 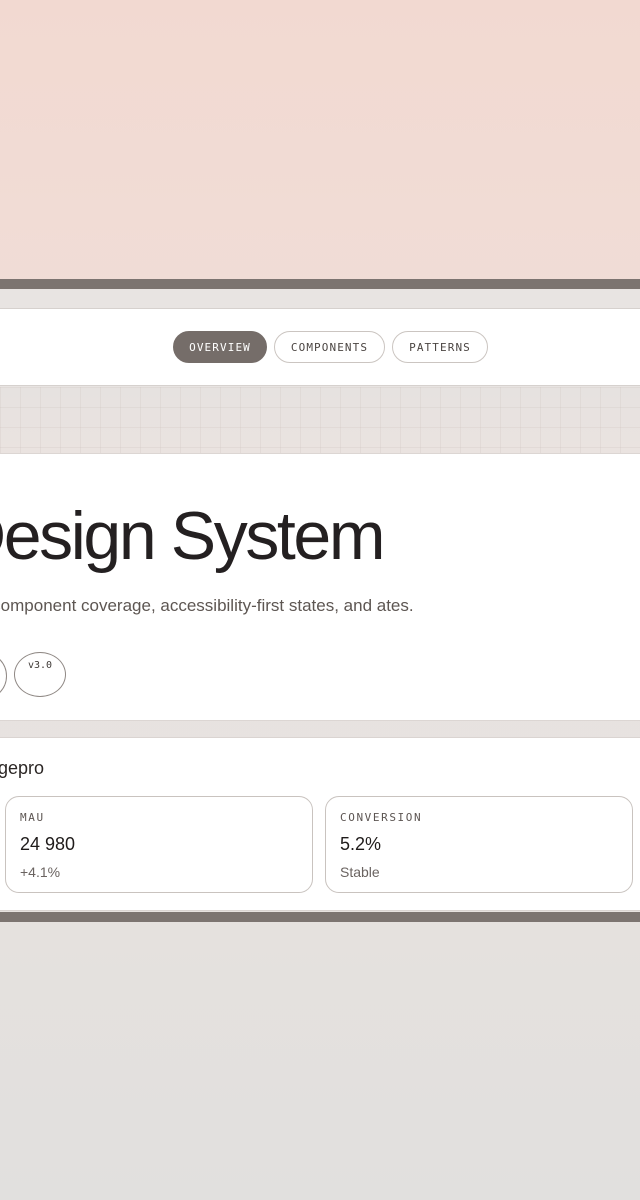 I want to click on top-frame-divider, so click(x=320, y=284).